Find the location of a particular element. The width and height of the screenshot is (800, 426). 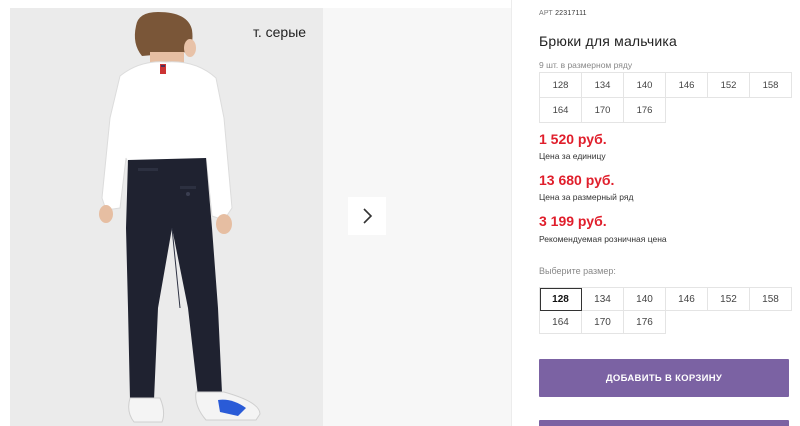

retail-price-label: Рекомендуемая розничная цена is located at coordinates (603, 239).